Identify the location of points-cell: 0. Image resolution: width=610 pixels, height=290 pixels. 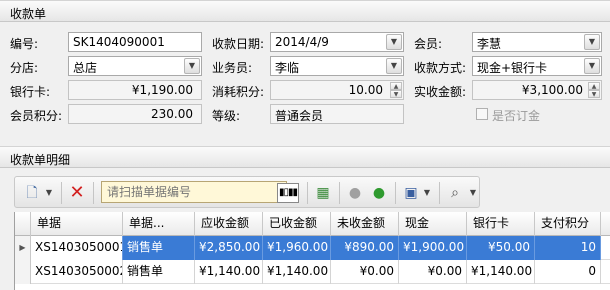
(568, 272).